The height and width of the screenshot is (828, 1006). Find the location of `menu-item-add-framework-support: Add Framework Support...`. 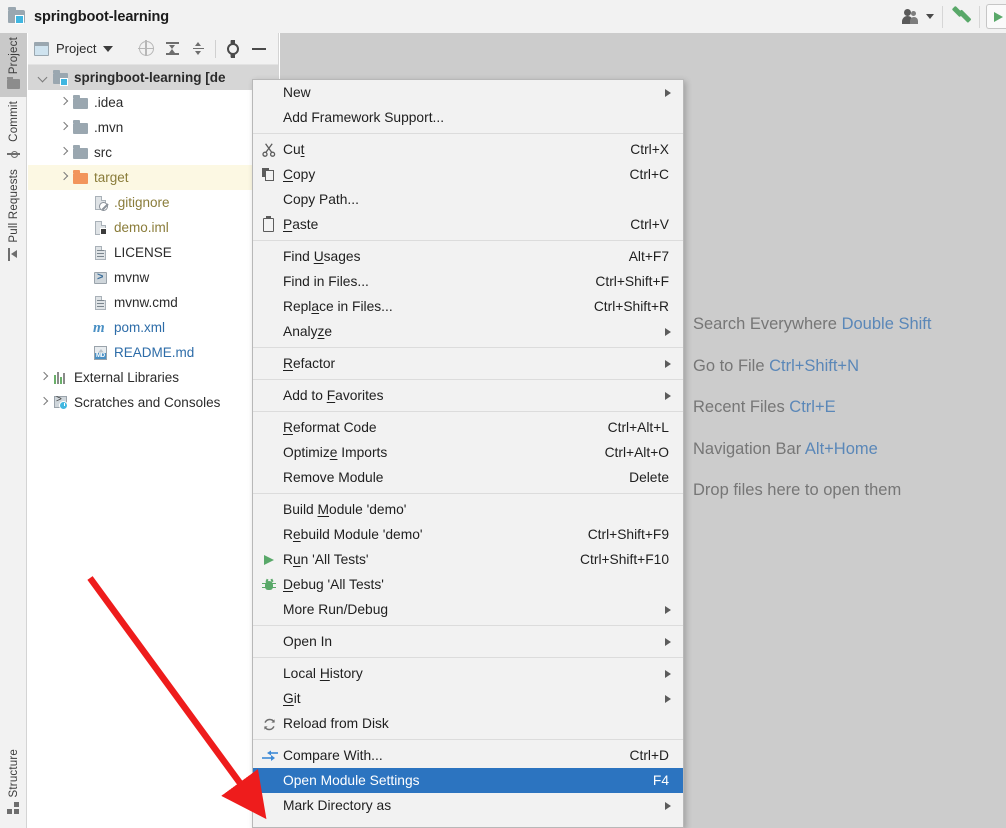

menu-item-add-framework-support: Add Framework Support... is located at coordinates (468, 117).